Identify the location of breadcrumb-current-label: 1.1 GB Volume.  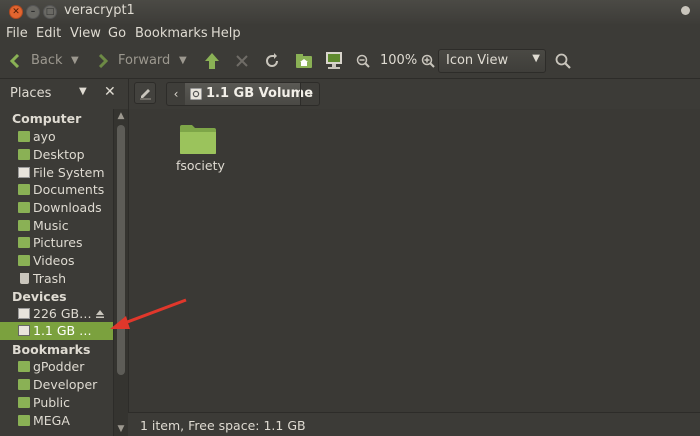
(260, 93).